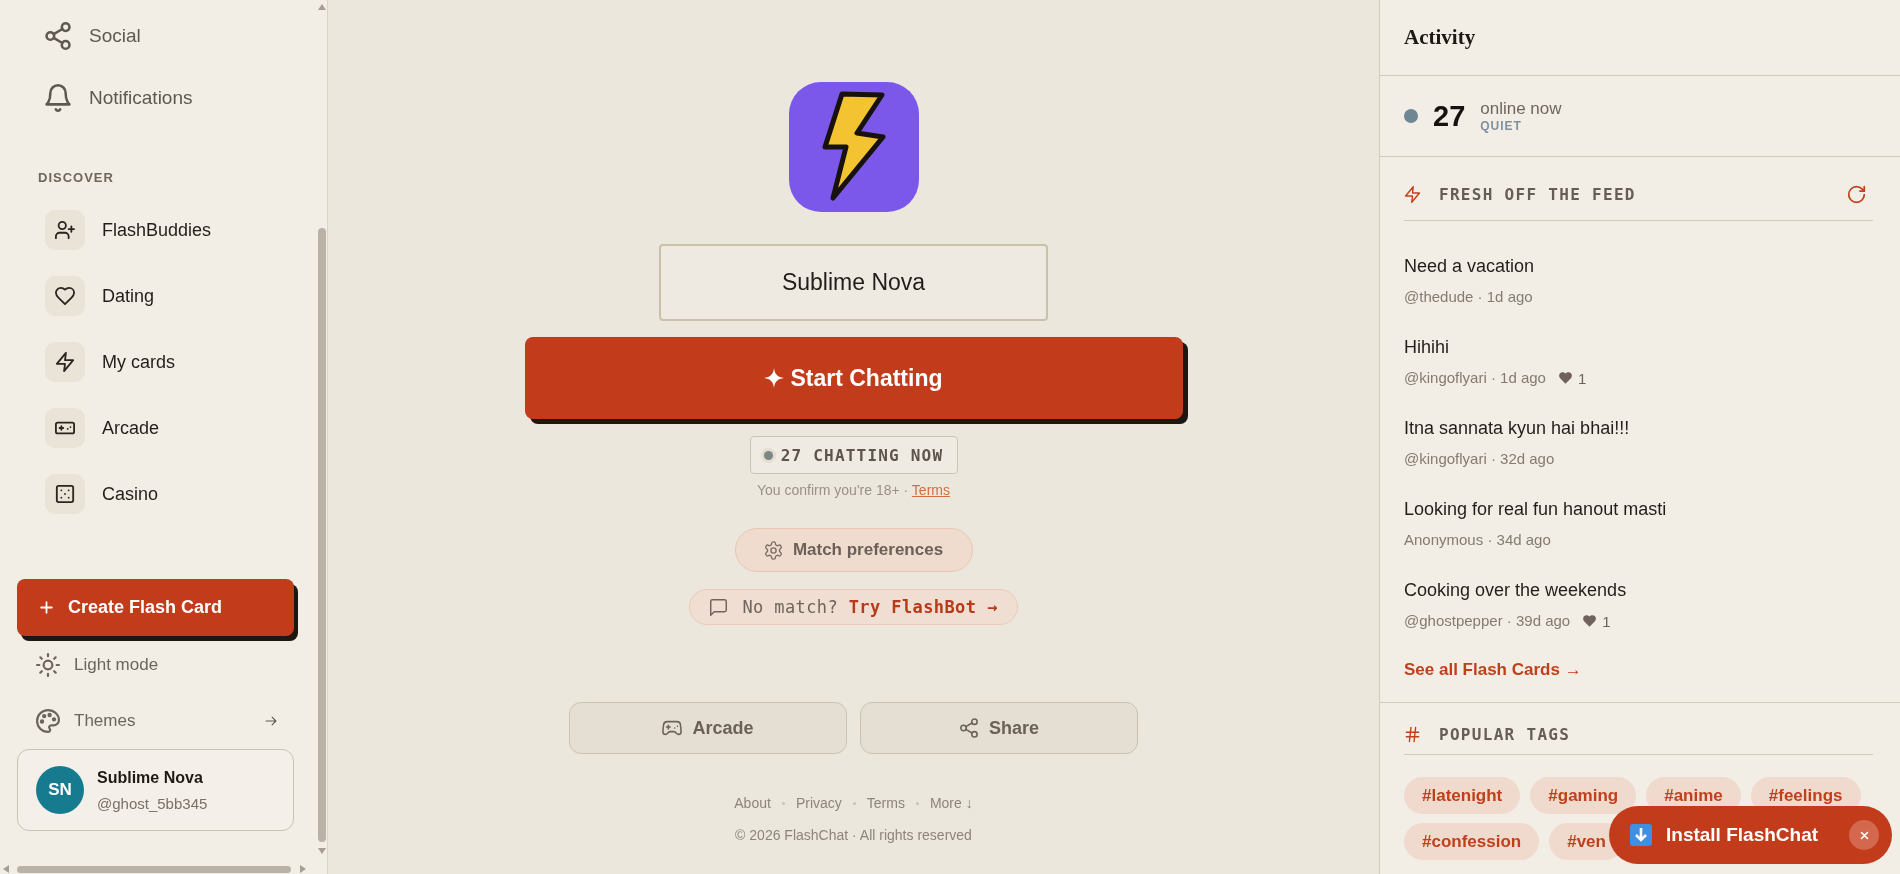 This screenshot has height=874, width=1900. I want to click on post-title: Need a vacation, so click(1638, 266).